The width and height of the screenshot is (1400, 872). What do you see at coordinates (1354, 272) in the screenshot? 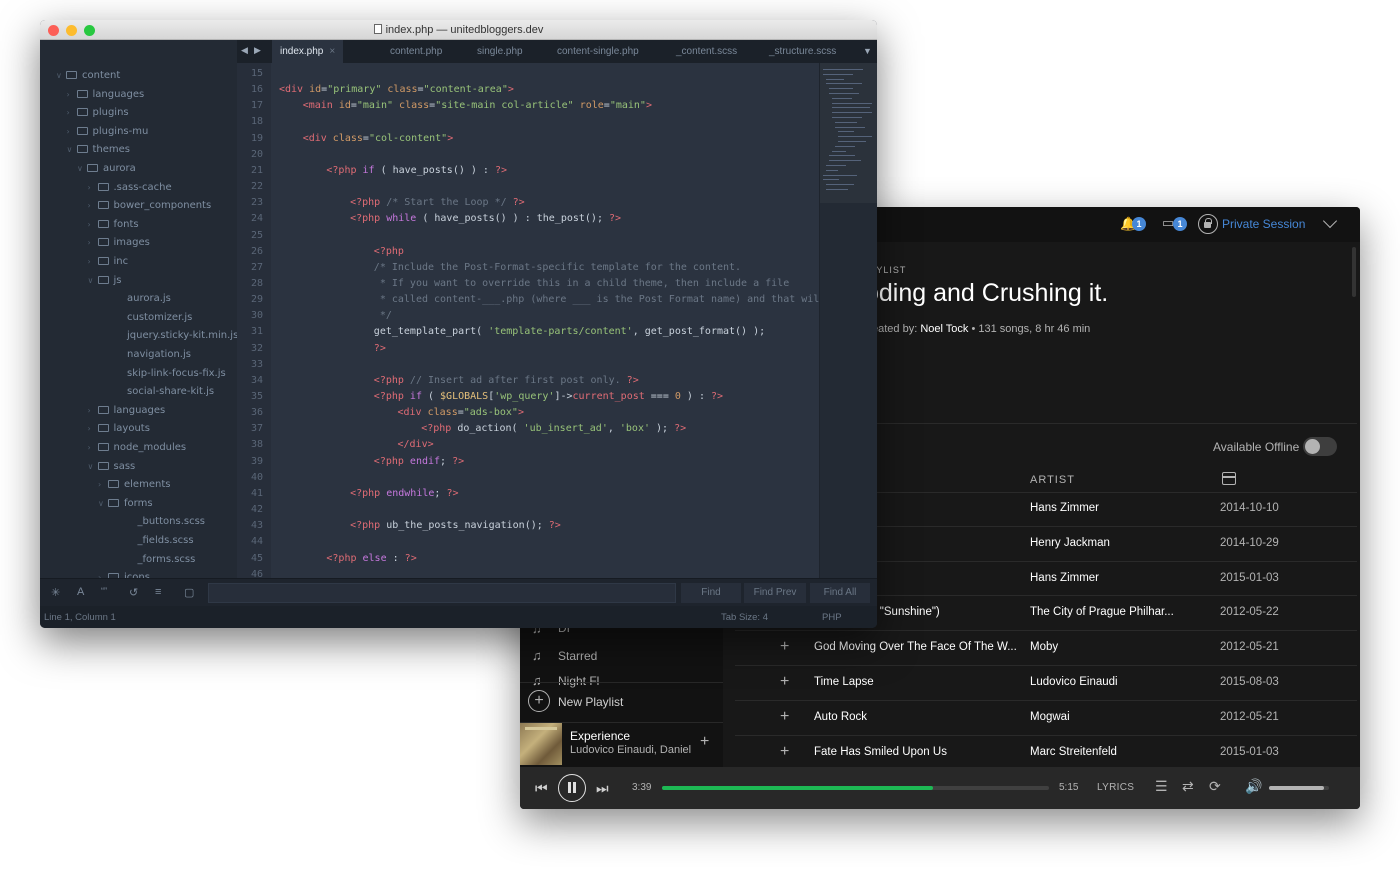
I see `scrollbar` at bounding box center [1354, 272].